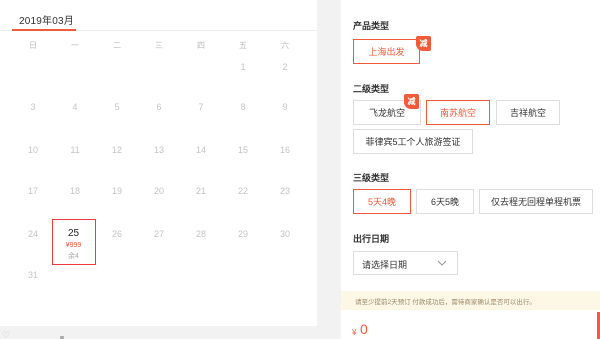 This screenshot has width=600, height=339. I want to click on calendar-day: 24, so click(32, 234).